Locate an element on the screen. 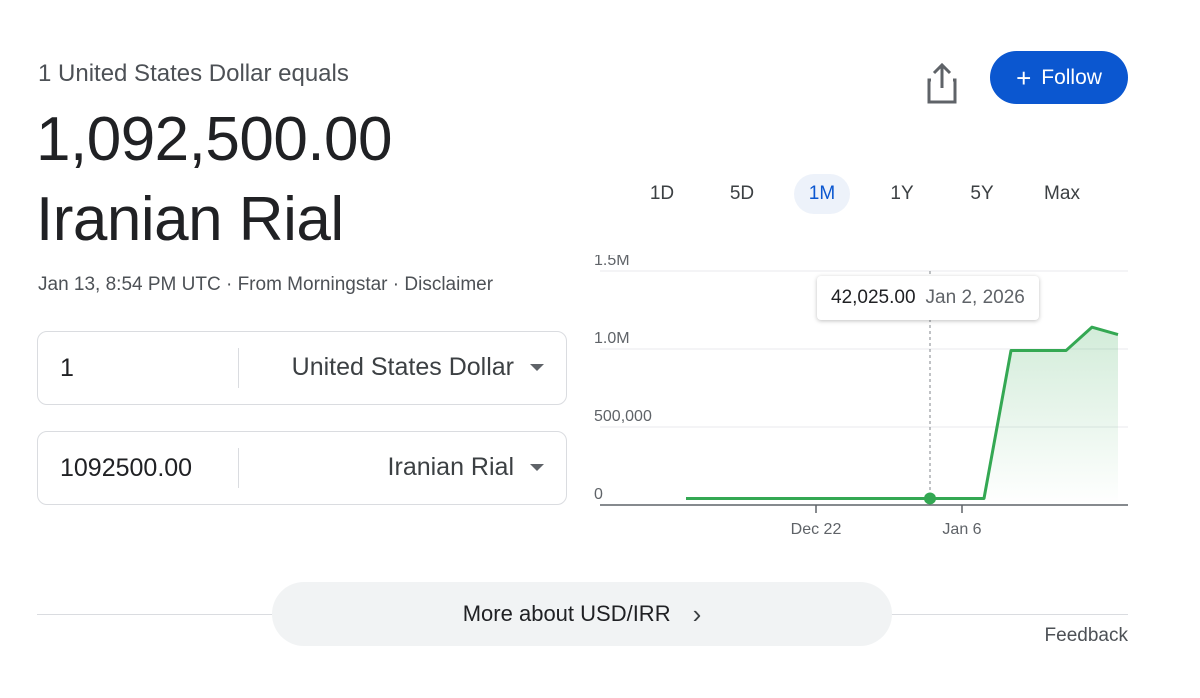  tooltip-date: Jan 2, 2026 is located at coordinates (975, 297).